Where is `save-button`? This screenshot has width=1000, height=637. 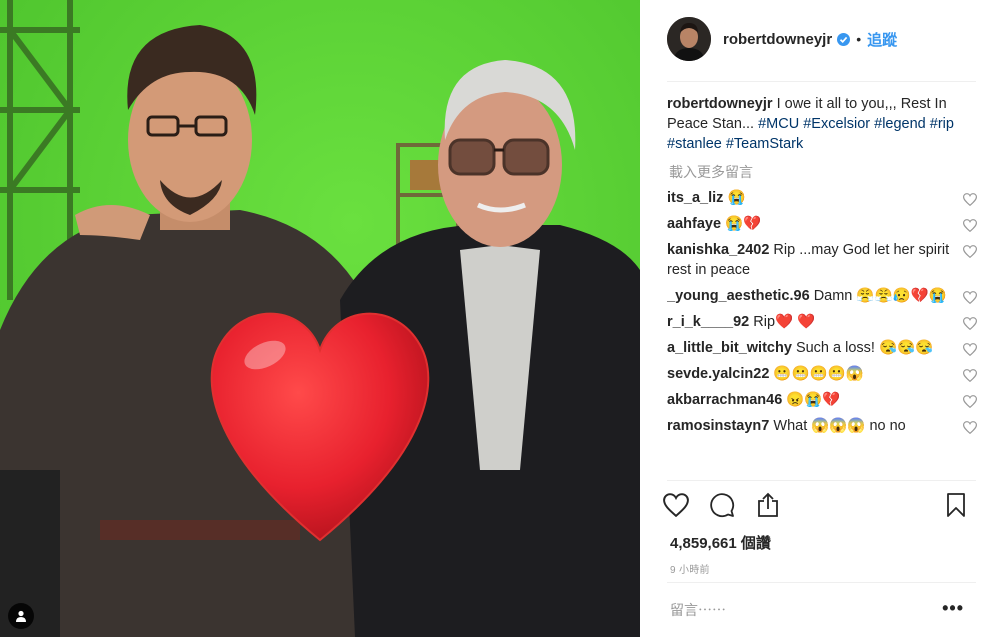
save-button is located at coordinates (956, 505).